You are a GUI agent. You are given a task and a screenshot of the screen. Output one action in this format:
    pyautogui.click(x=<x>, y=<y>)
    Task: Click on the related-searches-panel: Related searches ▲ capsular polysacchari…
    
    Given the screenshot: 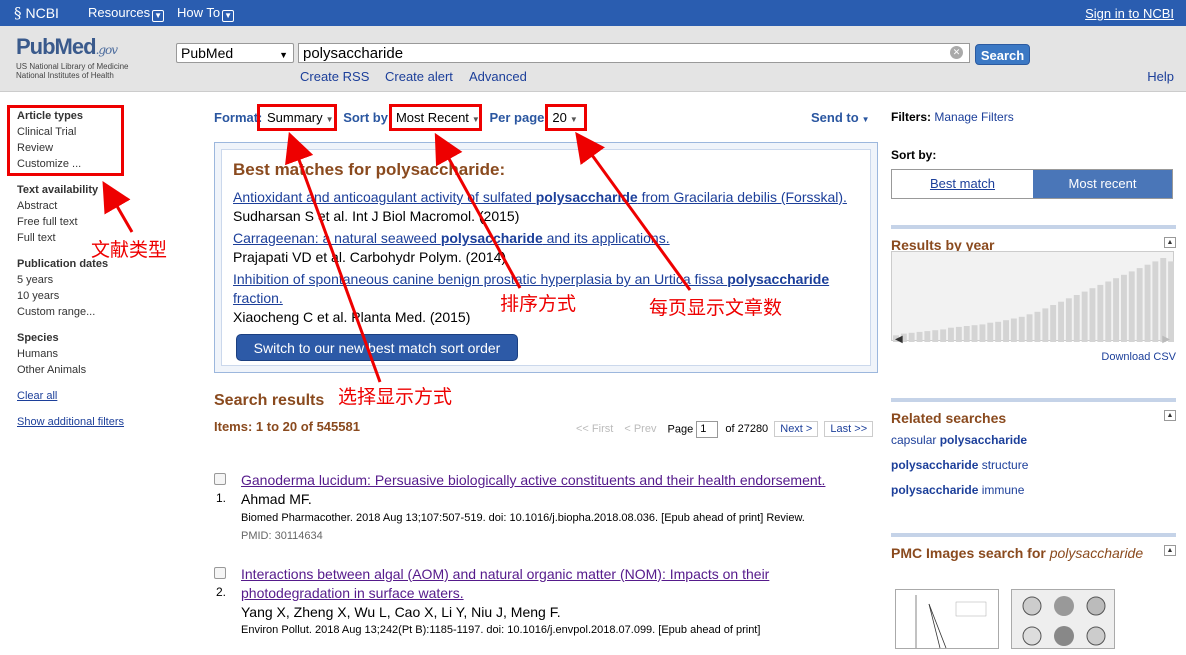 What is the action you would take?
    pyautogui.click(x=1033, y=453)
    